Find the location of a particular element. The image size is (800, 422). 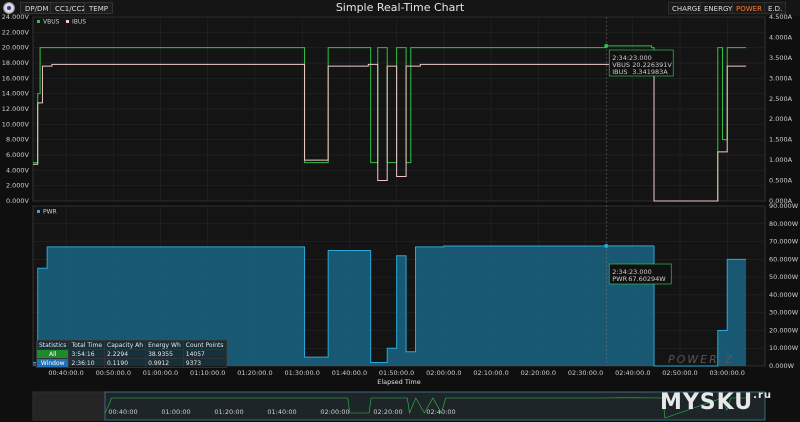

right-y-tick-label: 1.000A is located at coordinates (781, 160).